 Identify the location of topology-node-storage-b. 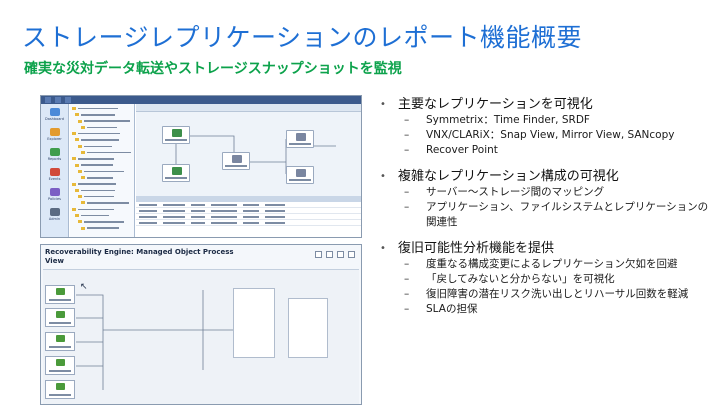
(300, 175).